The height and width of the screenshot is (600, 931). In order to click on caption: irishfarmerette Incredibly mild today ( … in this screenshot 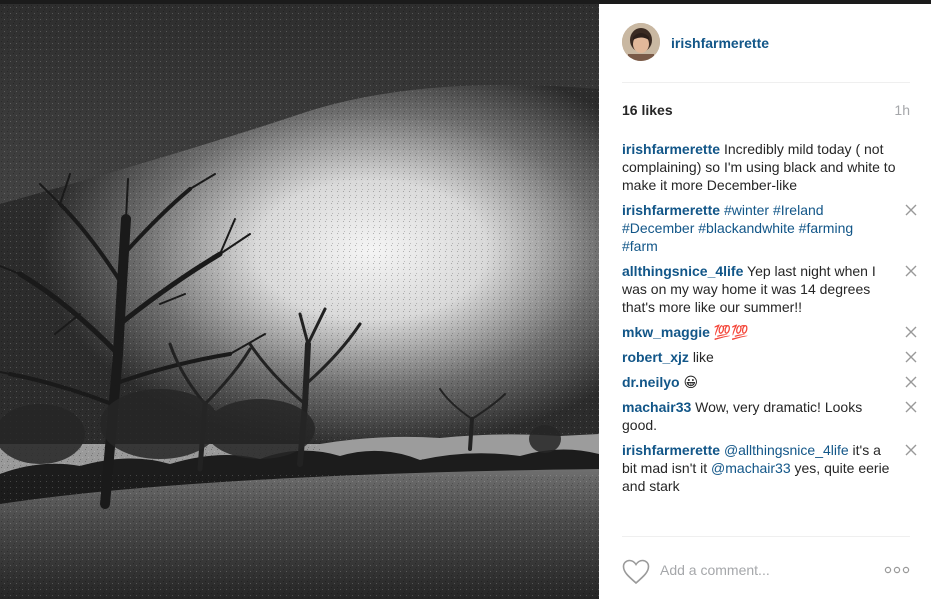, I will do `click(766, 167)`.